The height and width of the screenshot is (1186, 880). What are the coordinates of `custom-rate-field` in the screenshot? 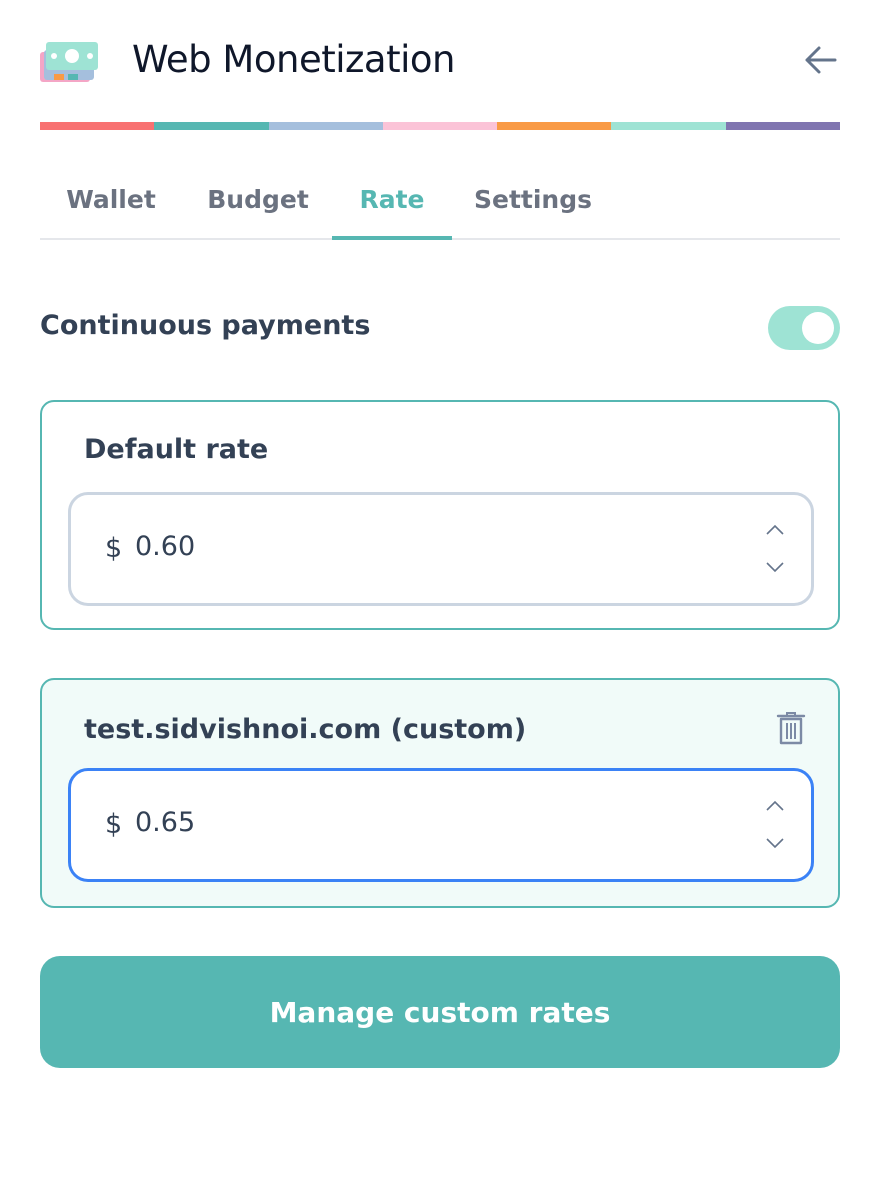 It's located at (385, 822).